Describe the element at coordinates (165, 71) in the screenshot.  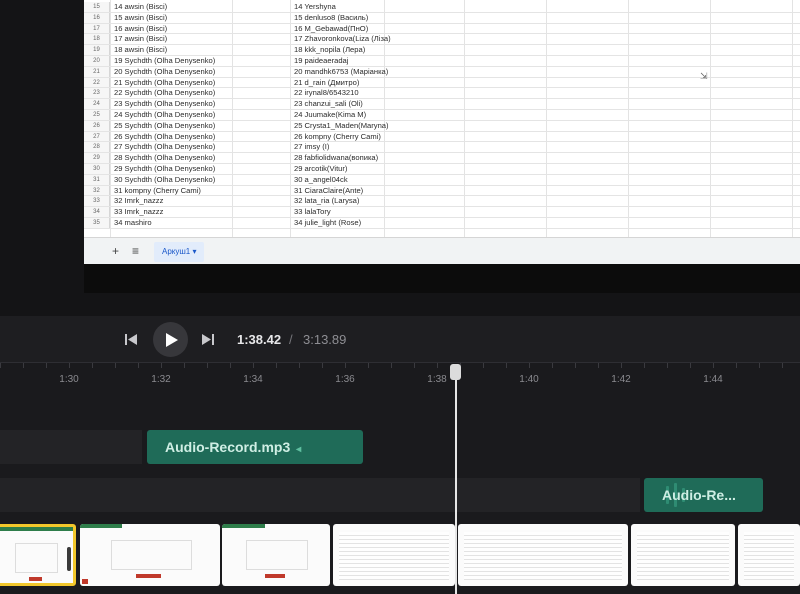
I see `cell-a: 20 Sychdth (Olha Denysenko)` at that location.